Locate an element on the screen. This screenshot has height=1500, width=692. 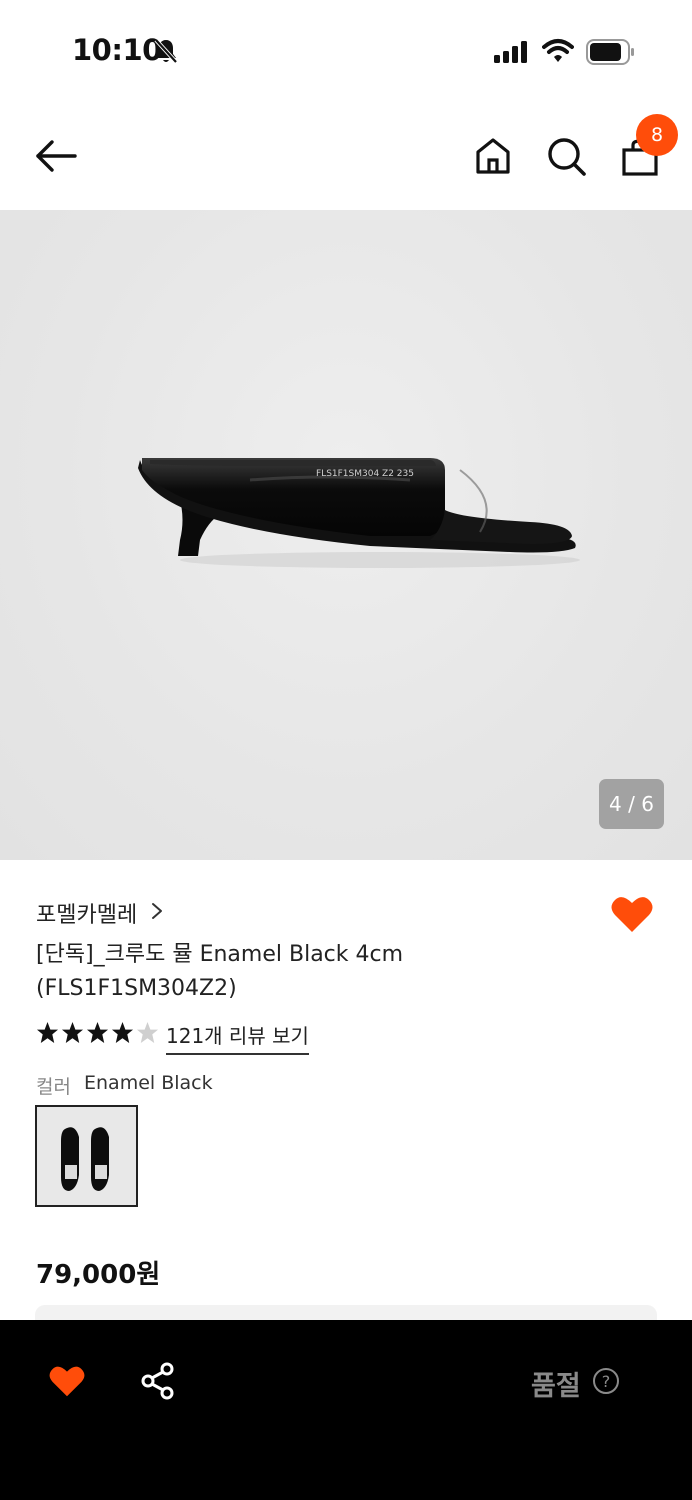
wifi-icon is located at coordinates (558, 53).